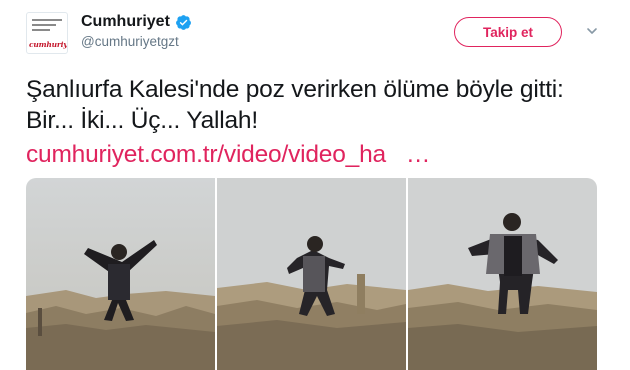 The width and height of the screenshot is (630, 370). What do you see at coordinates (125, 22) in the screenshot?
I see `display-name: Cumhuriyet` at bounding box center [125, 22].